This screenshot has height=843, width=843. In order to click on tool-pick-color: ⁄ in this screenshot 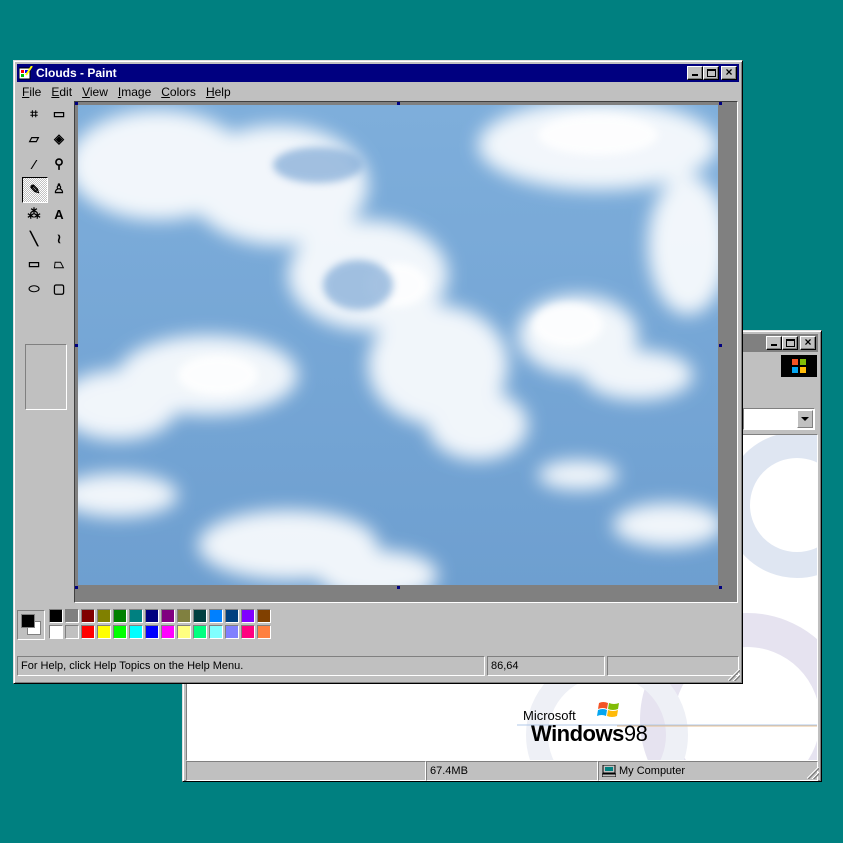, I will do `click(34, 164)`.